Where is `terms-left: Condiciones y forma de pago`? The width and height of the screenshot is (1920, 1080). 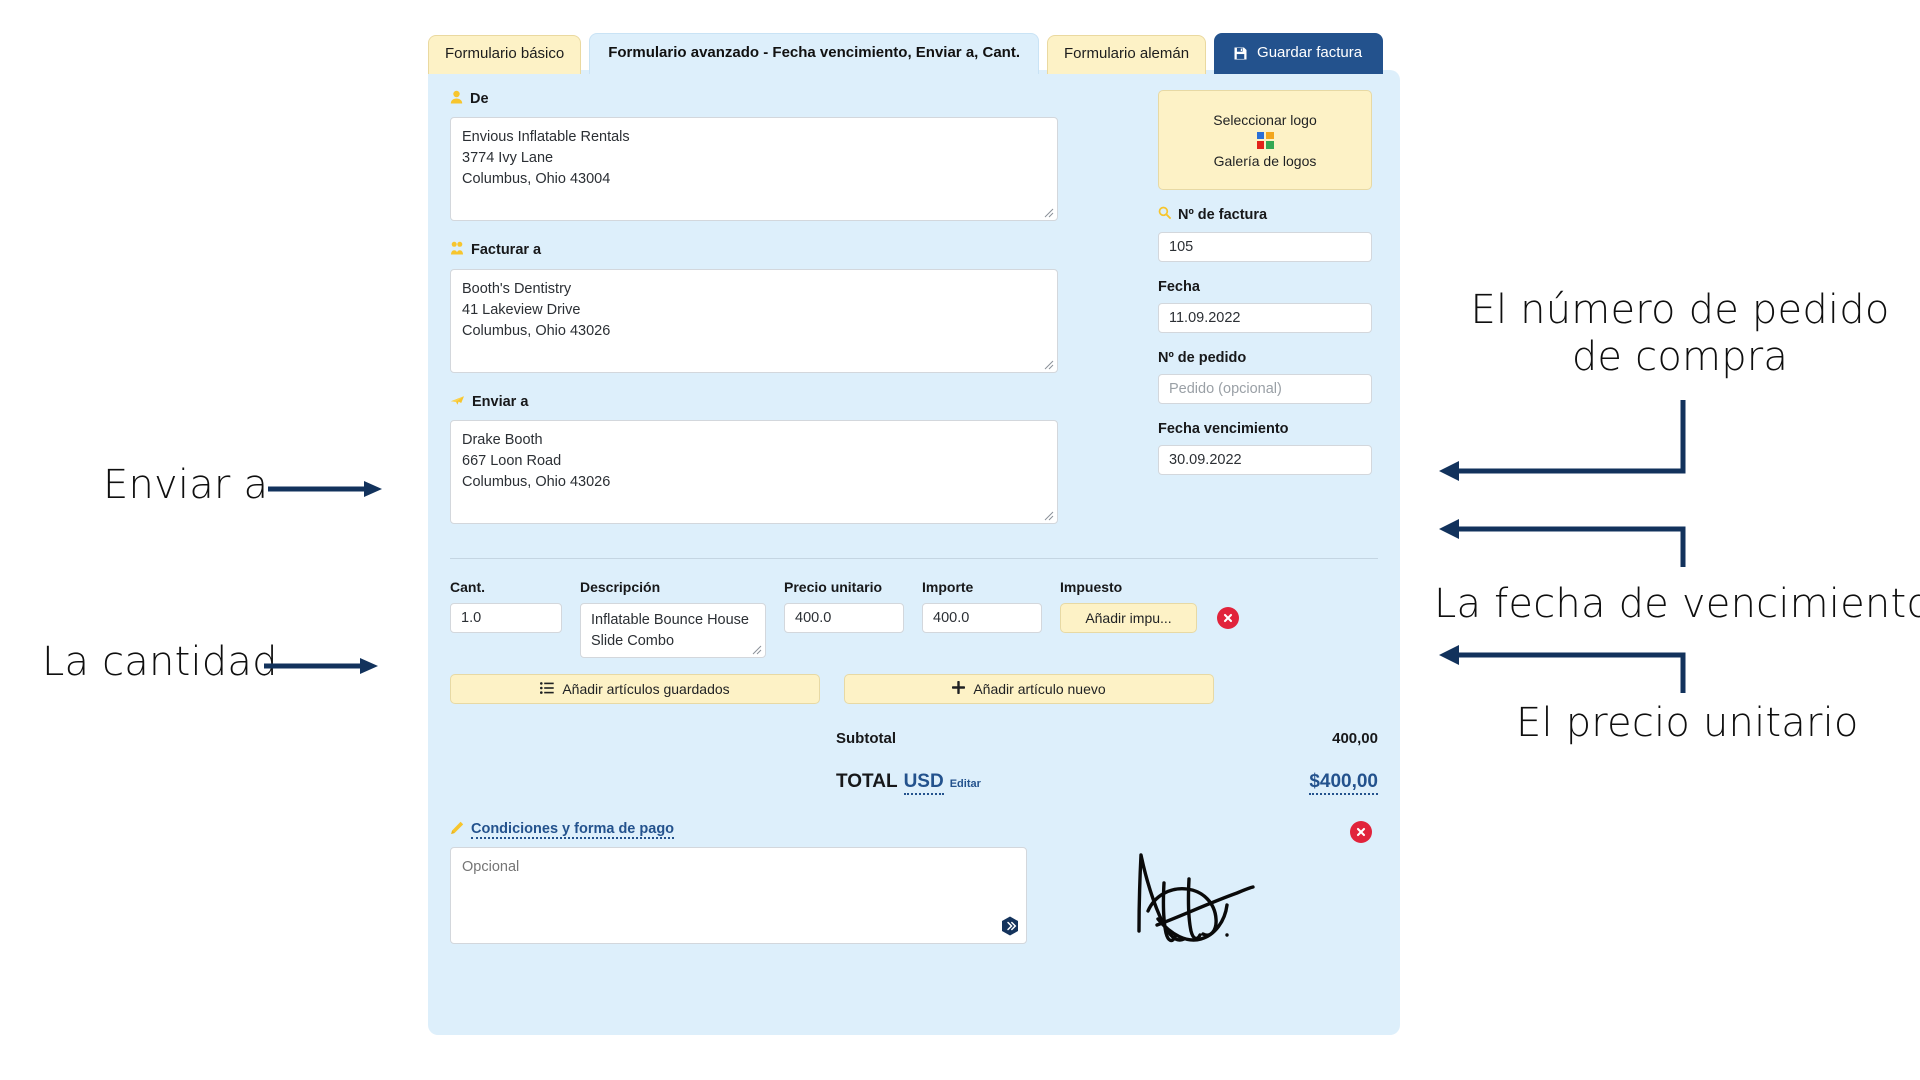 terms-left: Condiciones y forma de pago is located at coordinates (739, 882).